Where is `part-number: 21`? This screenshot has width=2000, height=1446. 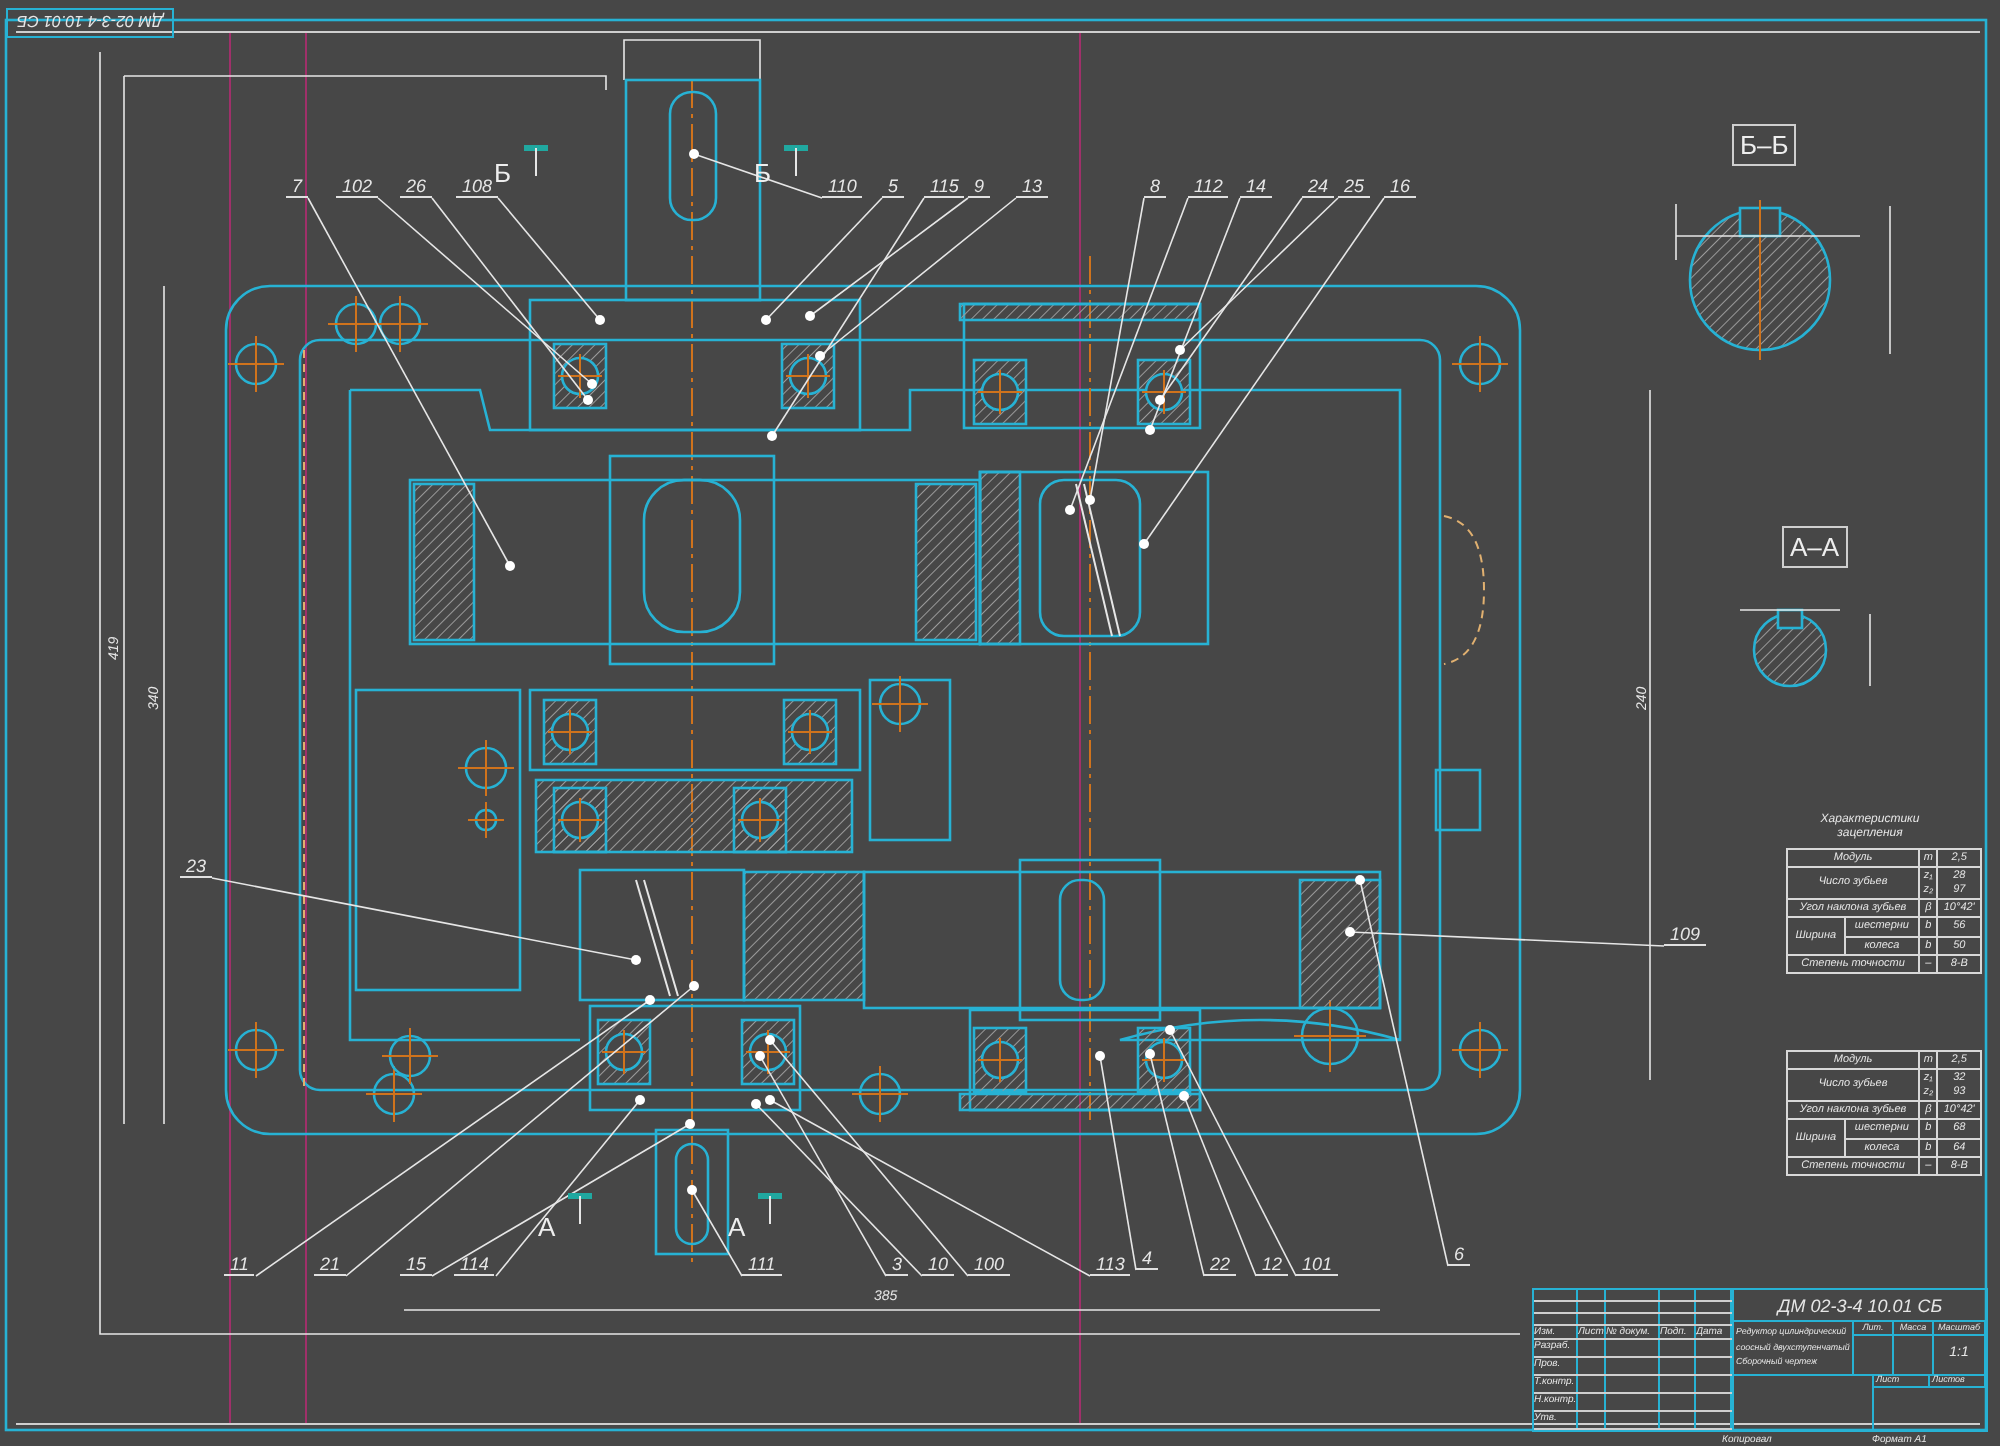 part-number: 21 is located at coordinates (330, 1265).